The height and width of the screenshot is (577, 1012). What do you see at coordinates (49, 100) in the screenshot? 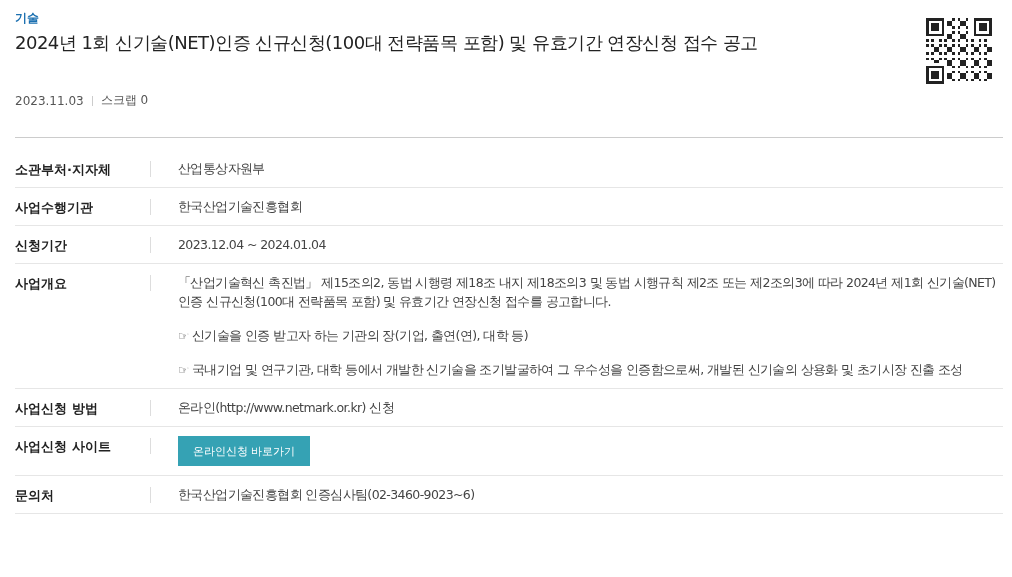
I see `post-date: 2023.11.03` at bounding box center [49, 100].